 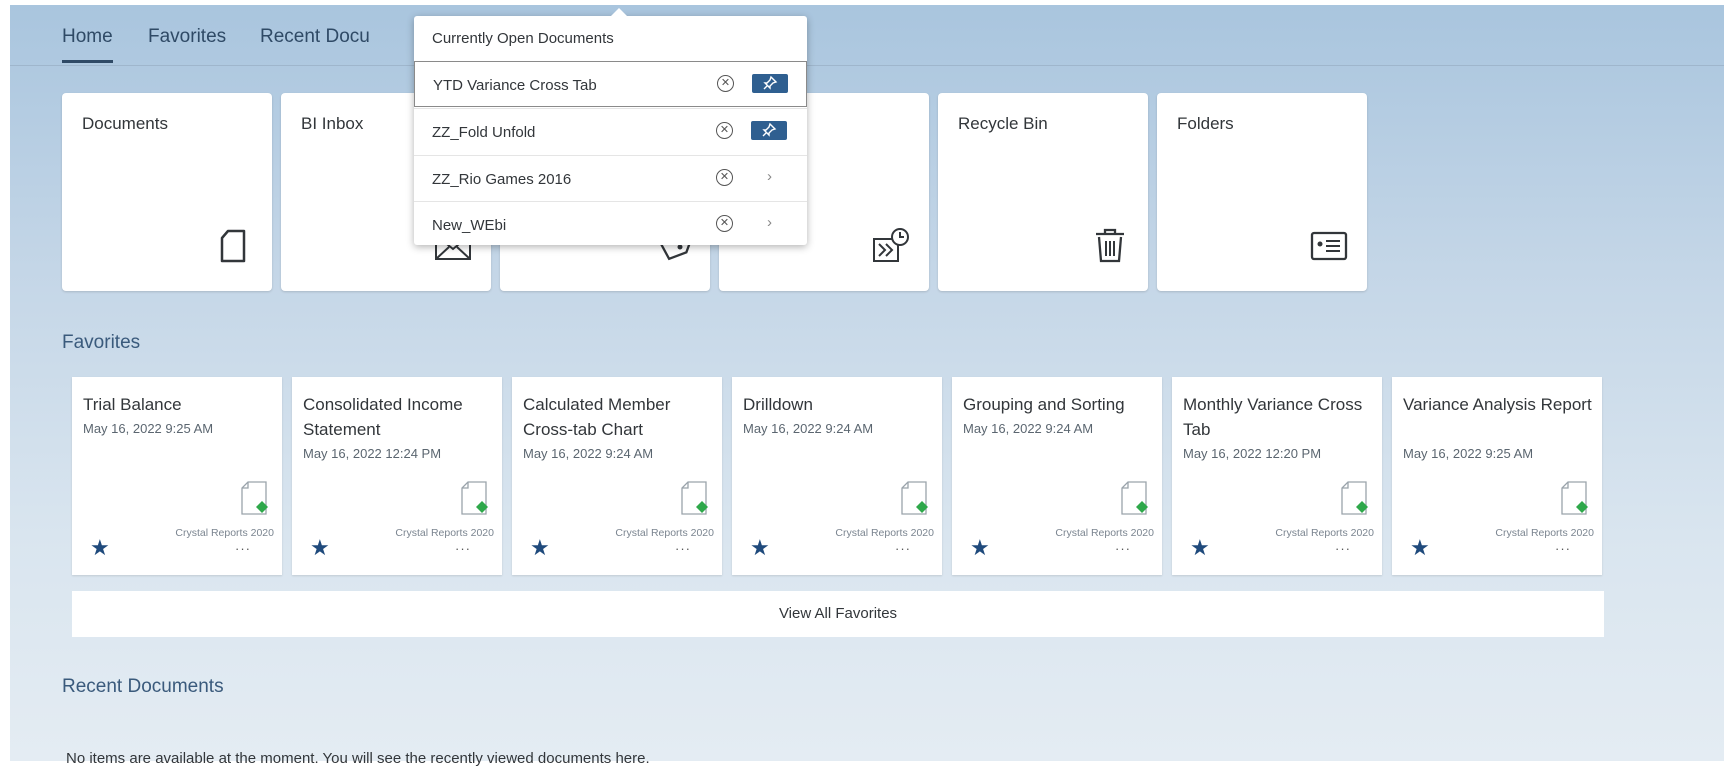 What do you see at coordinates (610, 131) in the screenshot?
I see `open-document-item: ZZ_Fold Unfold ✕` at bounding box center [610, 131].